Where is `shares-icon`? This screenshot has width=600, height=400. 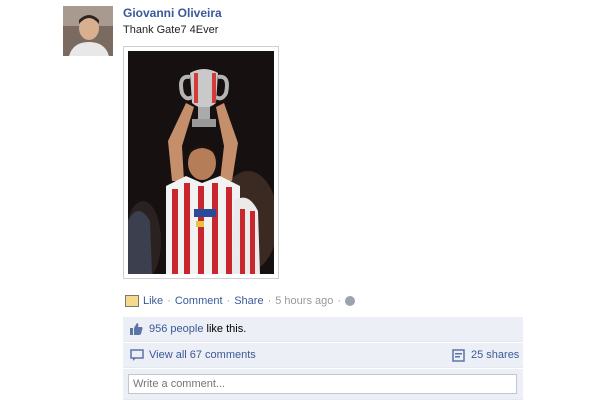 shares-icon is located at coordinates (458, 357).